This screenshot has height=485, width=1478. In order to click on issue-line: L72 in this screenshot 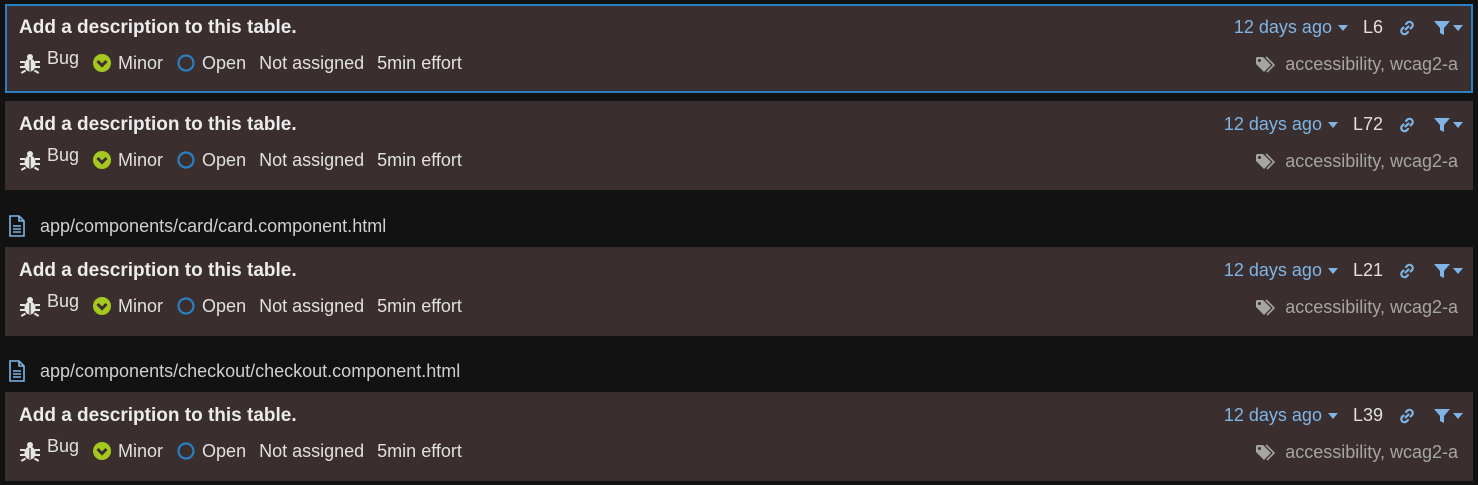, I will do `click(1367, 124)`.